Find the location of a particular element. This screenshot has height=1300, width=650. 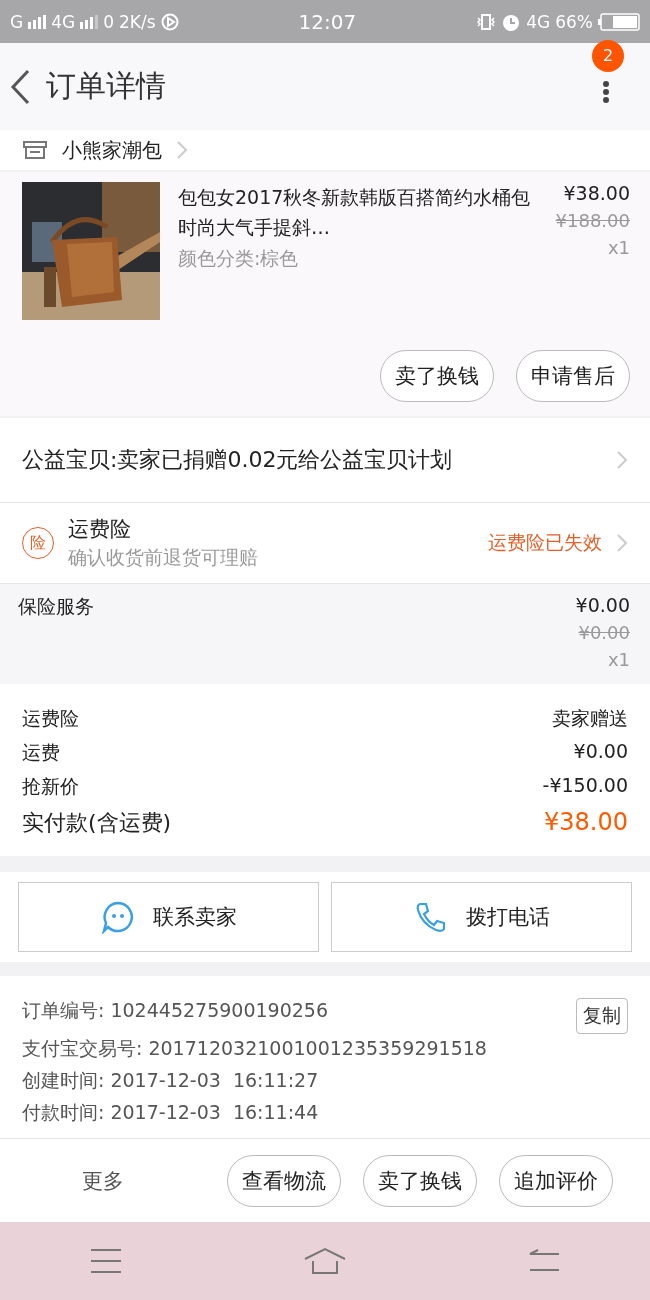

cost-value: ¥0.00 is located at coordinates (600, 752).